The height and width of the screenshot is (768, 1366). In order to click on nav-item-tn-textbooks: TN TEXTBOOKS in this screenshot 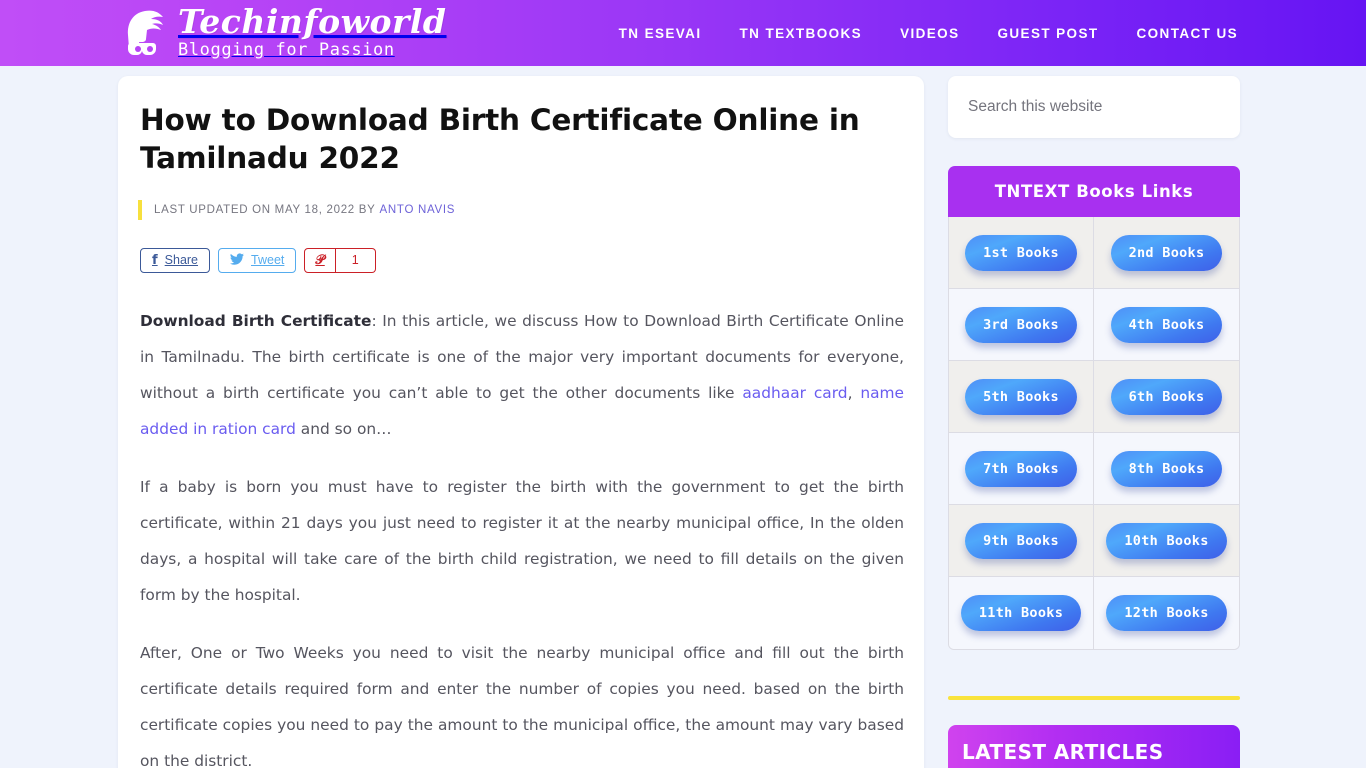, I will do `click(801, 33)`.